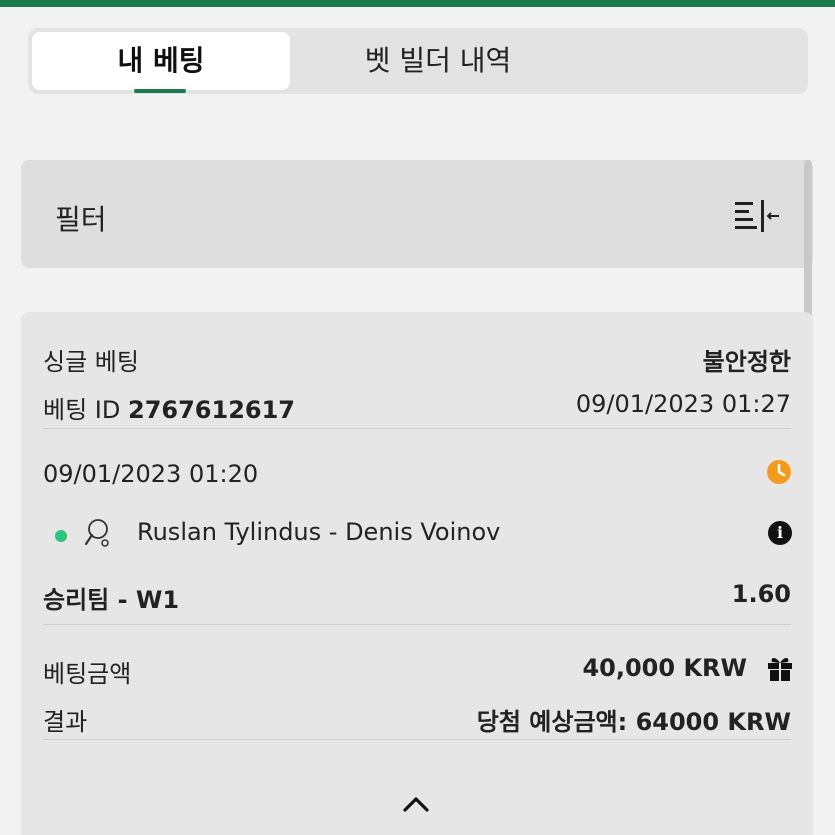  I want to click on bet-id: 베팅 ID 2767612617, so click(169, 407).